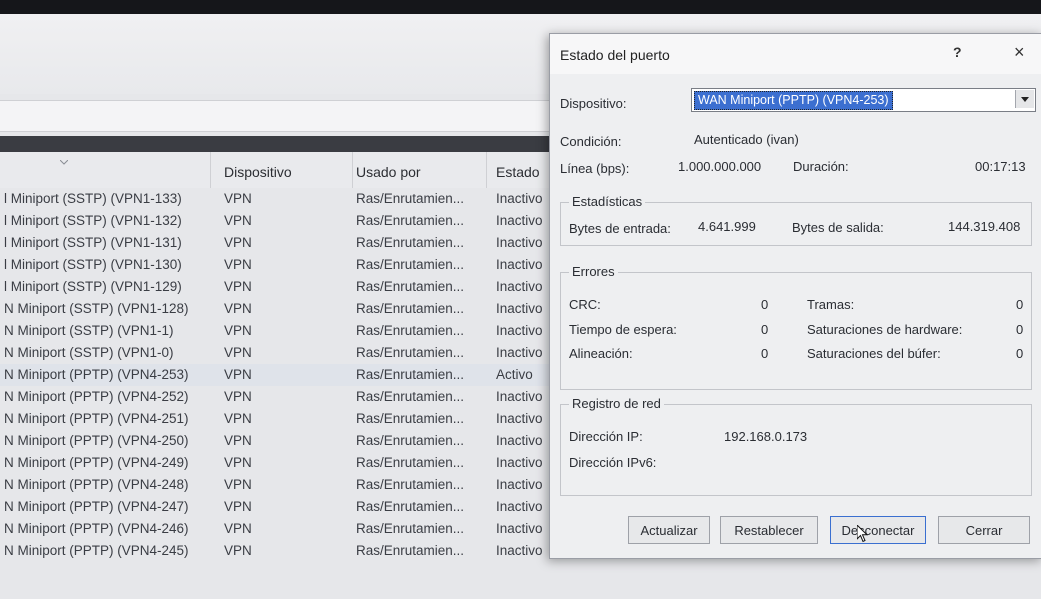  What do you see at coordinates (1020, 329) in the screenshot?
I see `hardware-overruns-value: 0` at bounding box center [1020, 329].